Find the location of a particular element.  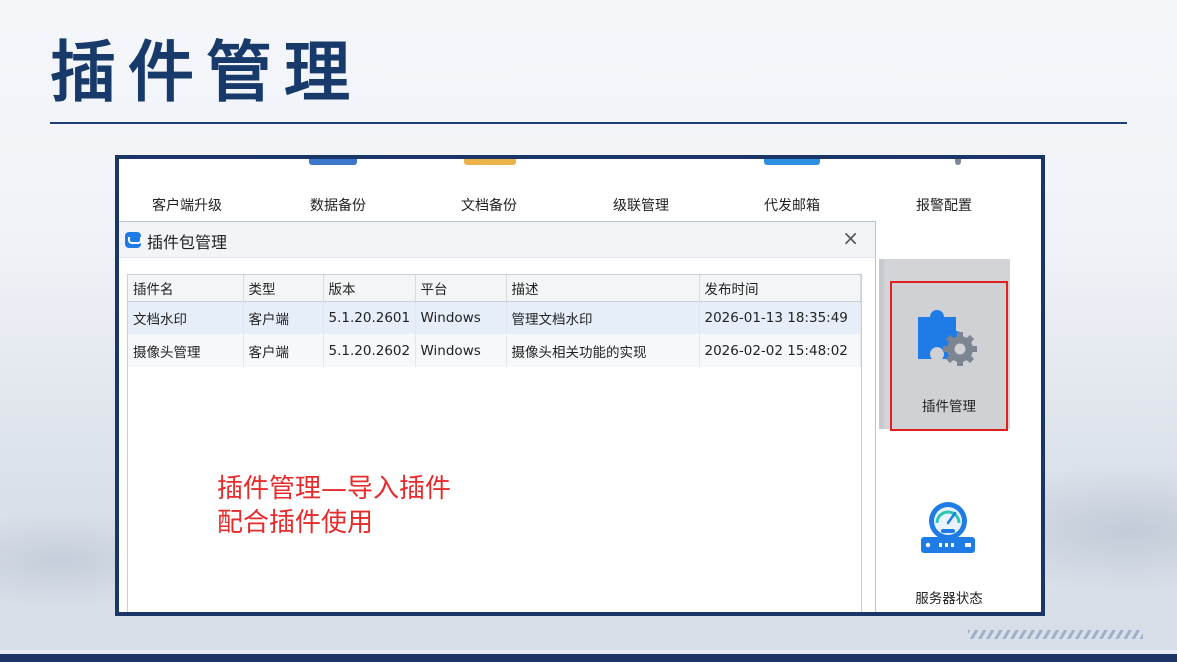

close-icon: × is located at coordinates (850, 238).